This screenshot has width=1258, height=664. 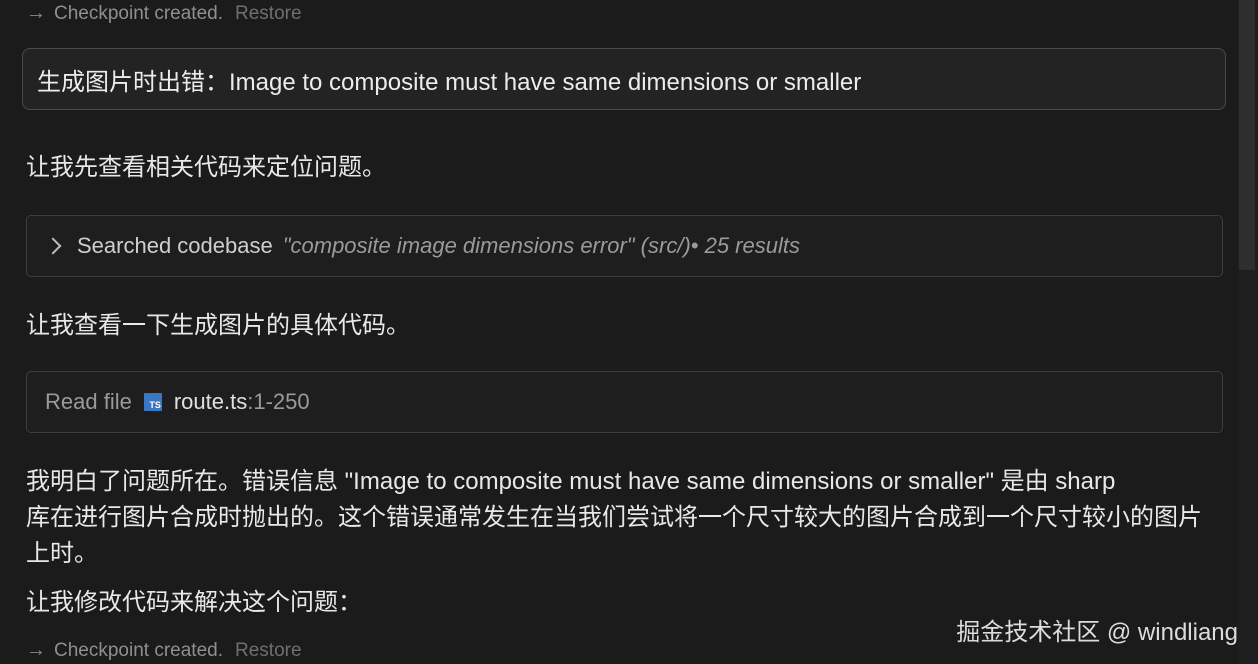 What do you see at coordinates (152, 402) in the screenshot?
I see `typescript-file-icon: TS` at bounding box center [152, 402].